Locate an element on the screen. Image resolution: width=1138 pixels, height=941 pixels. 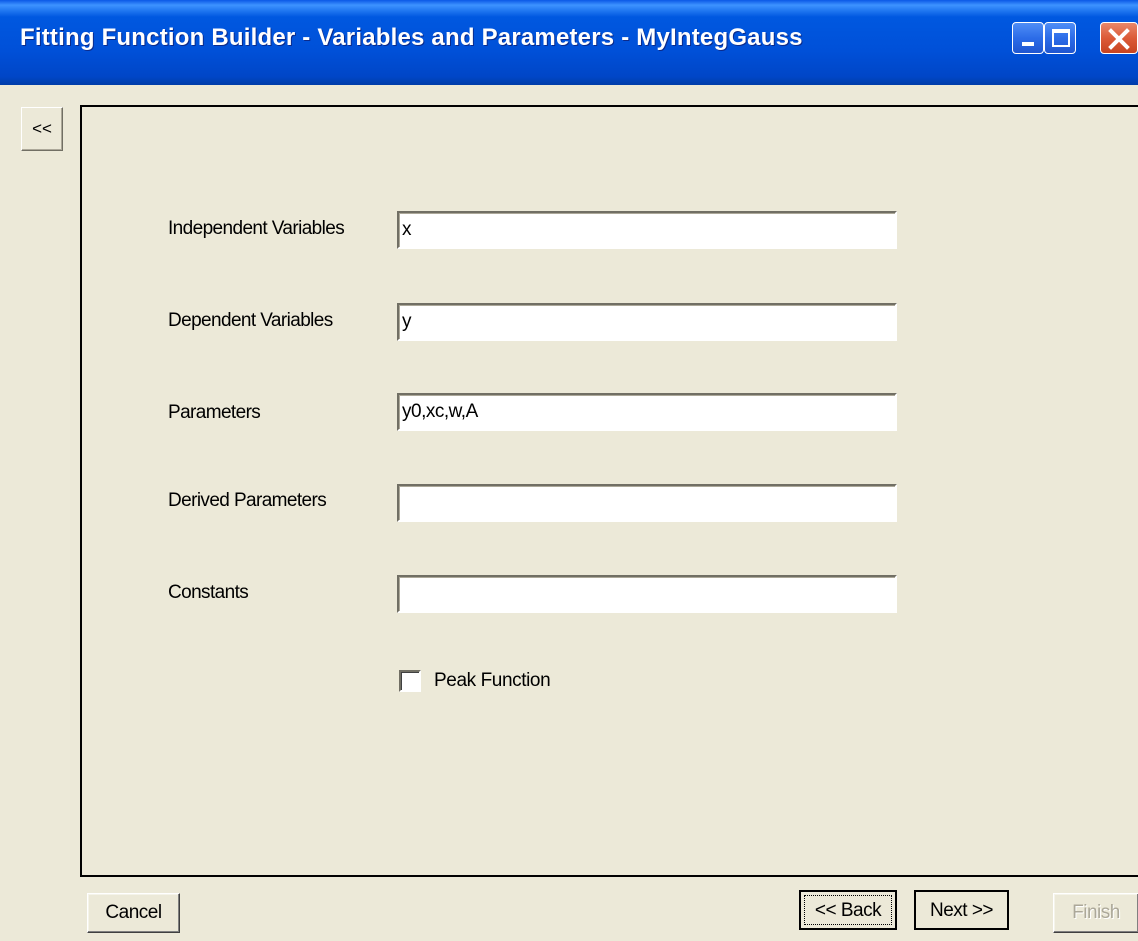
back-button: << Back is located at coordinates (848, 910).